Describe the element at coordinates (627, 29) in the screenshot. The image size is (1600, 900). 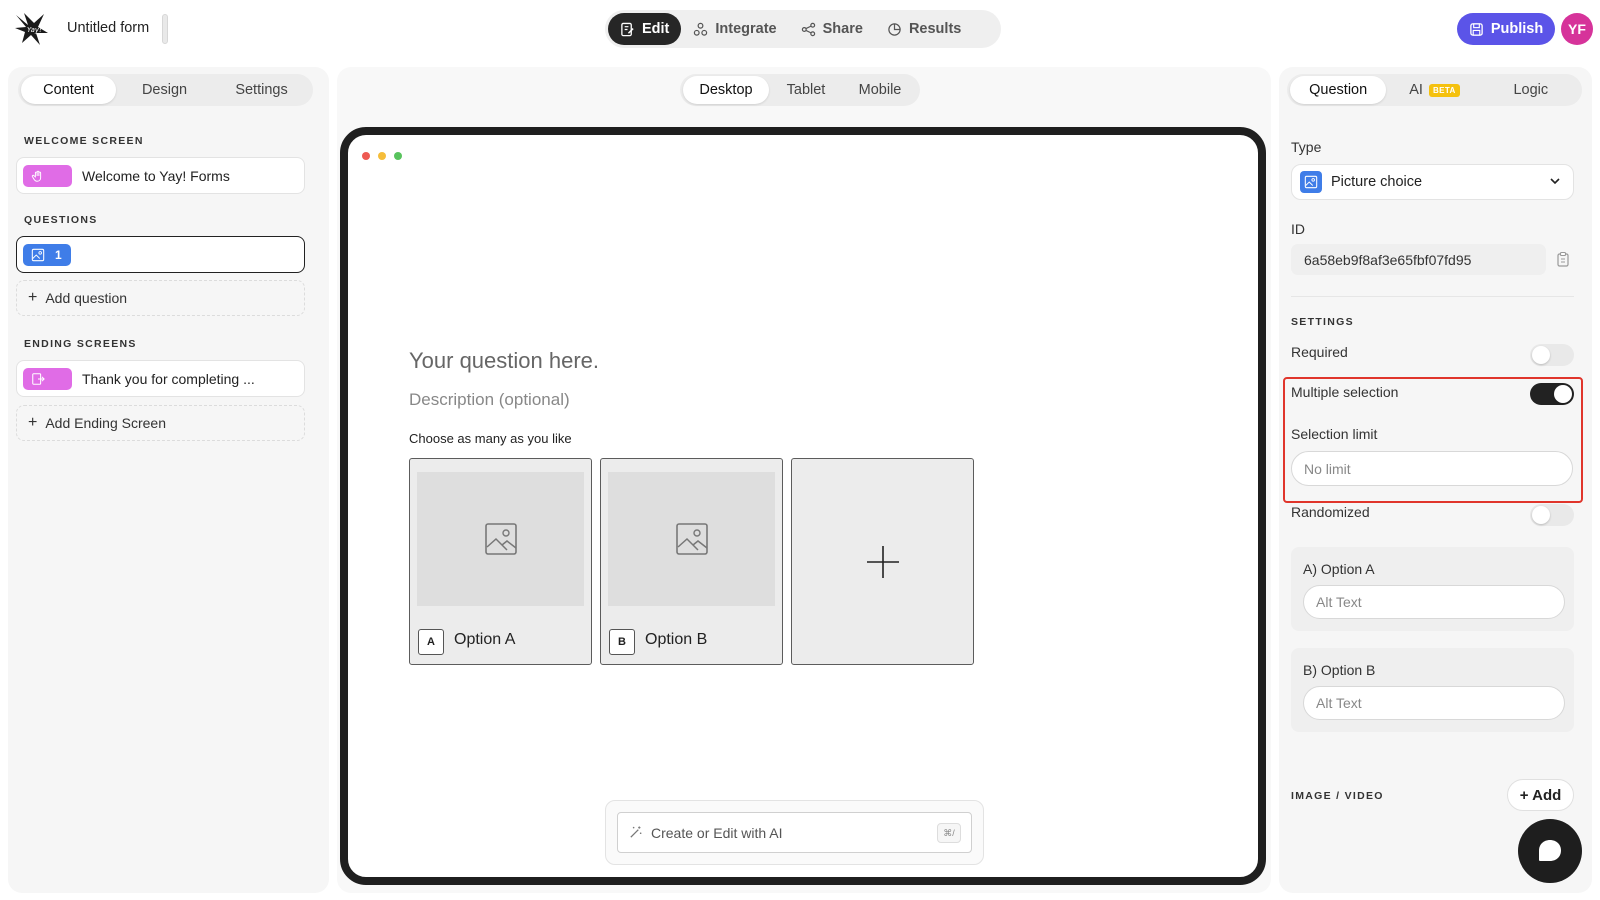
I see `edit-icon` at that location.